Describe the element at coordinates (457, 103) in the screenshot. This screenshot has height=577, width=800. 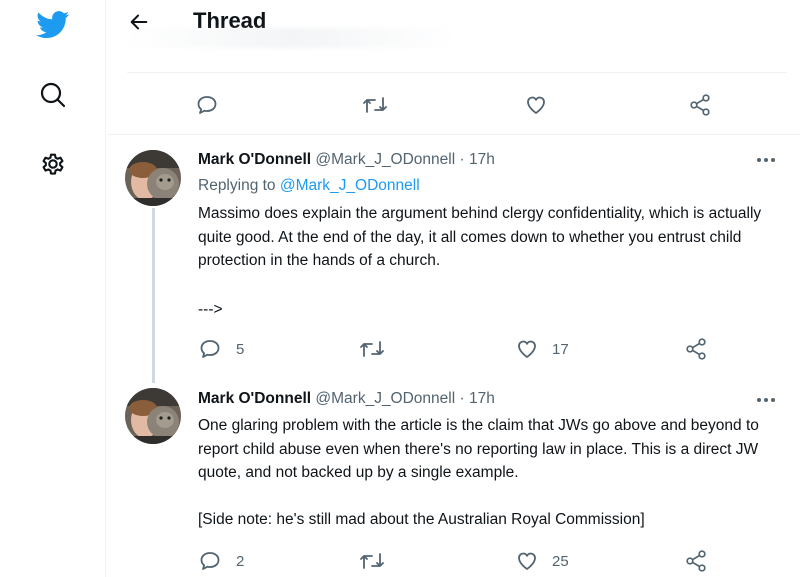
I see `previous-tweet-actions` at that location.